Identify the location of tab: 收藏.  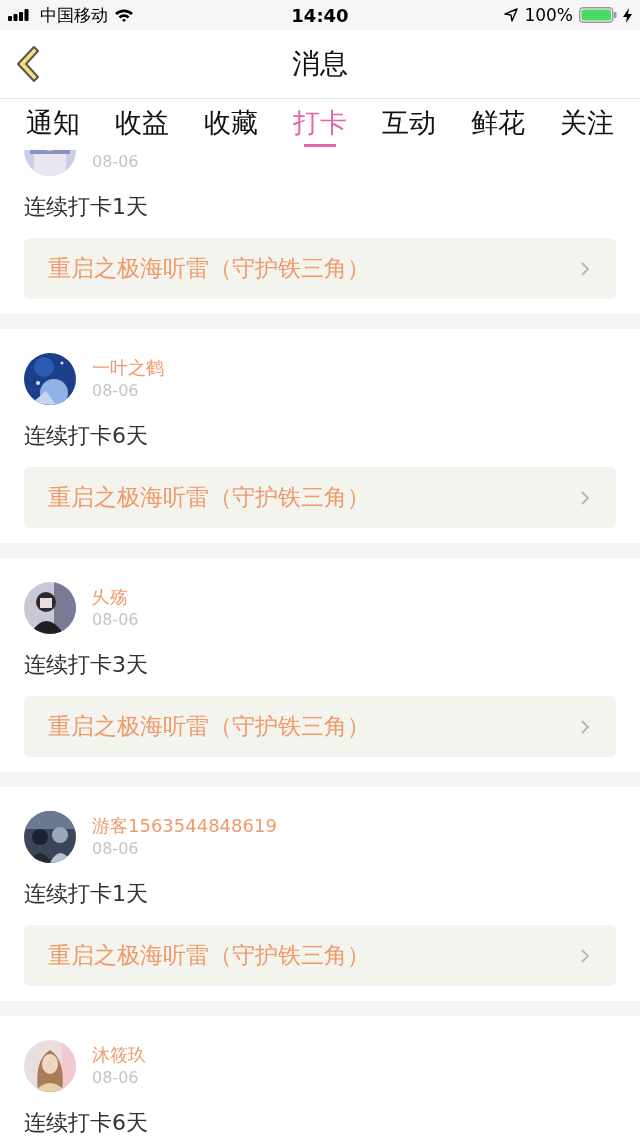
(231, 124).